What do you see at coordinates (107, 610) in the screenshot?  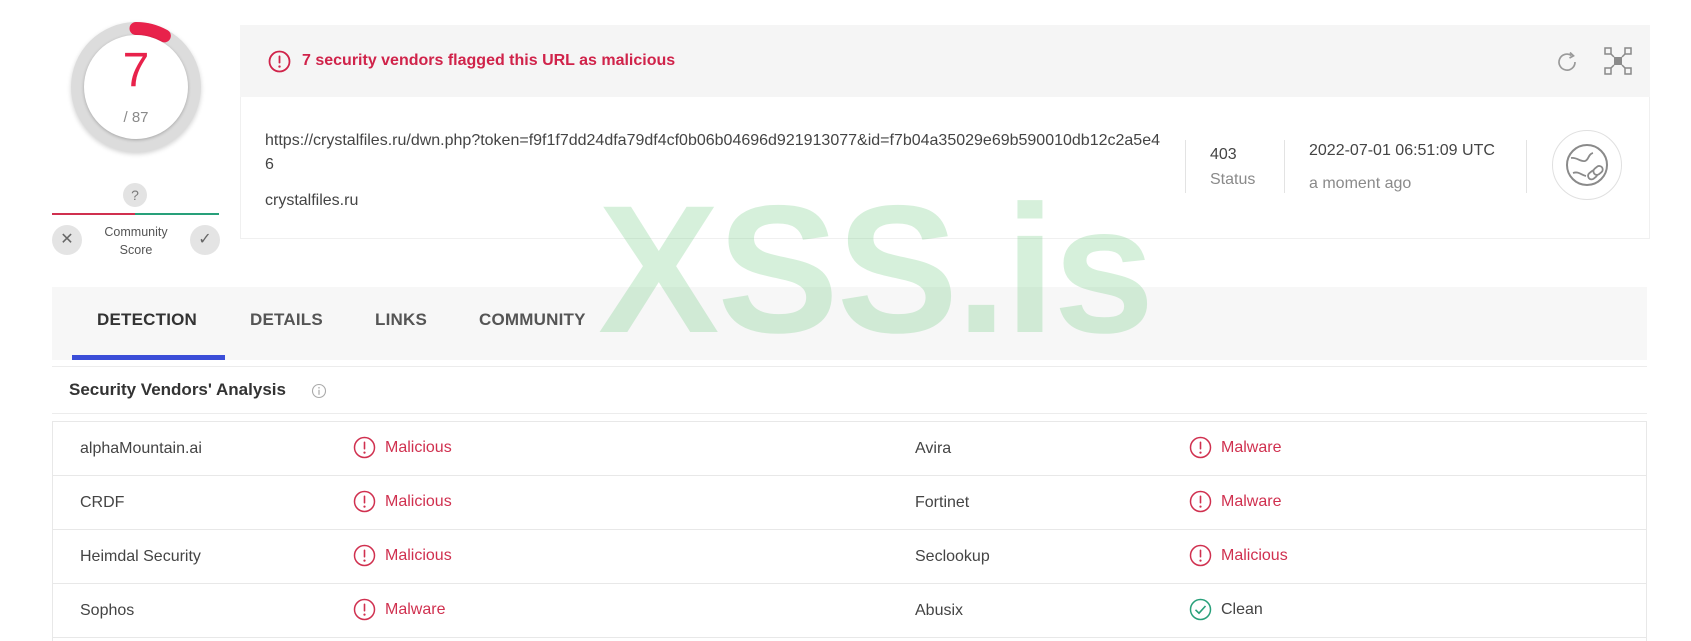 I see `vendor-name: Sophos` at bounding box center [107, 610].